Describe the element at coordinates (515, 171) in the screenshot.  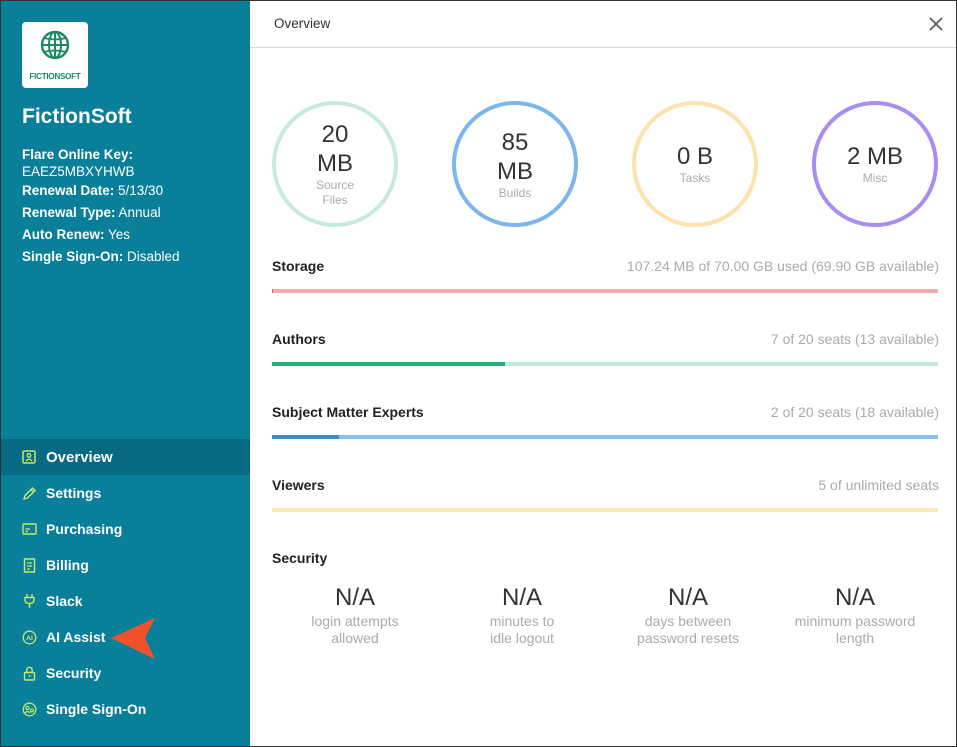
I see `builds-value-line2: MB` at that location.